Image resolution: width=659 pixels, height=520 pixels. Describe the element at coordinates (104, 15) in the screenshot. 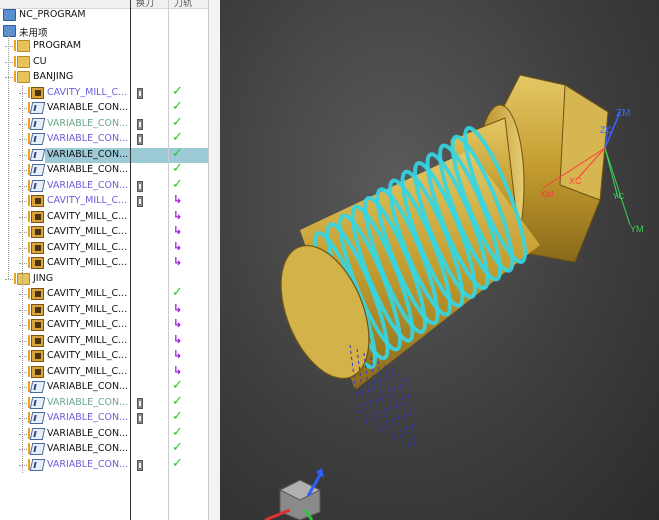

I see `tree-group-row: NC_PROGRAM` at that location.